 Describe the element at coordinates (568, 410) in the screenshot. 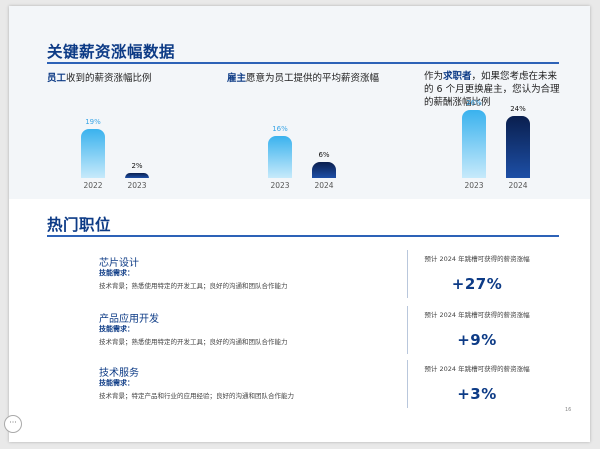

I see `page-number: 16` at that location.